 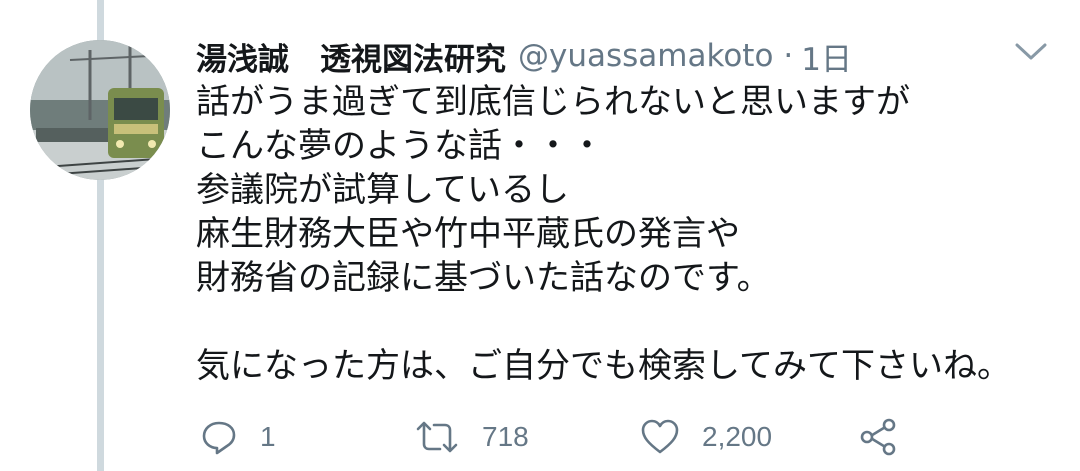 What do you see at coordinates (400, 146) in the screenshot?
I see `tweet-text-line: こんな夢のような話・・・` at bounding box center [400, 146].